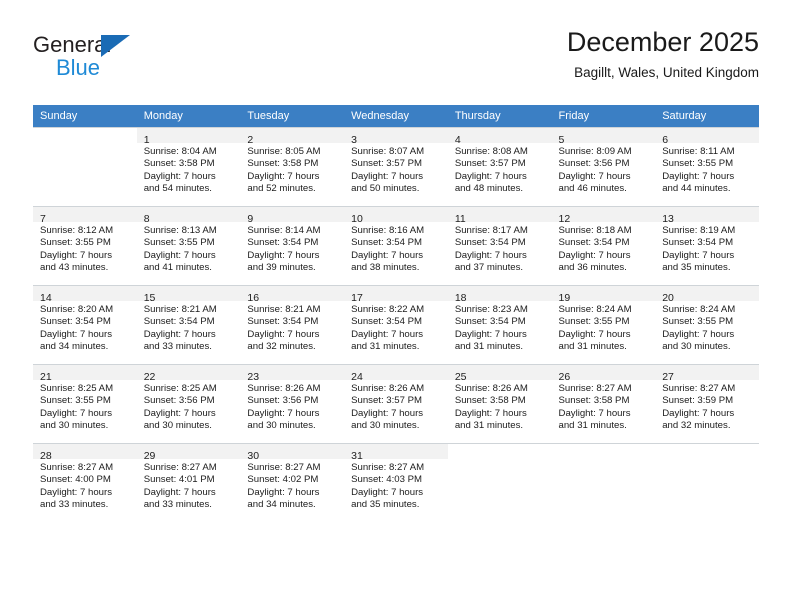 The image size is (792, 612). I want to click on day-number: 17, so click(357, 298).